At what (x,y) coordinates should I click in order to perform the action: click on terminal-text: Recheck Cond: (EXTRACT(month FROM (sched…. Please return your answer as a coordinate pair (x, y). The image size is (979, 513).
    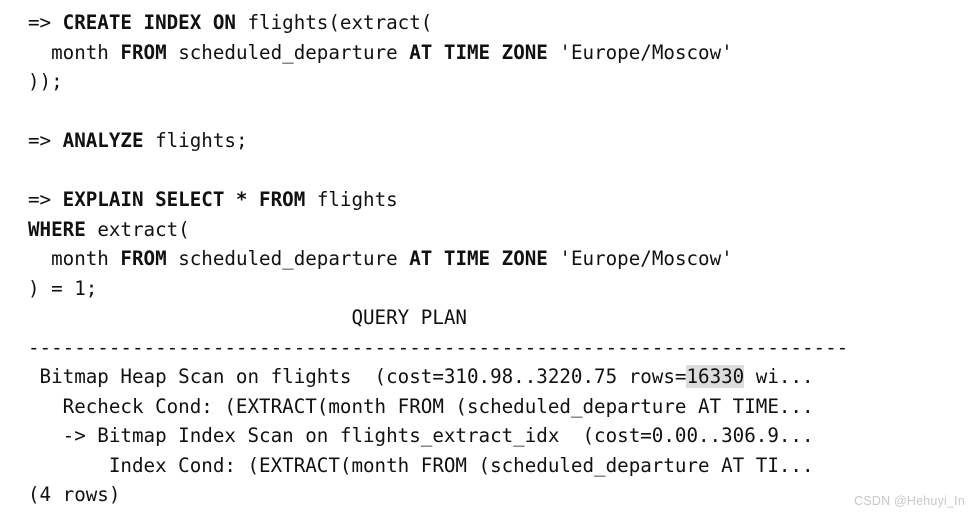
    Looking at the image, I should click on (421, 406).